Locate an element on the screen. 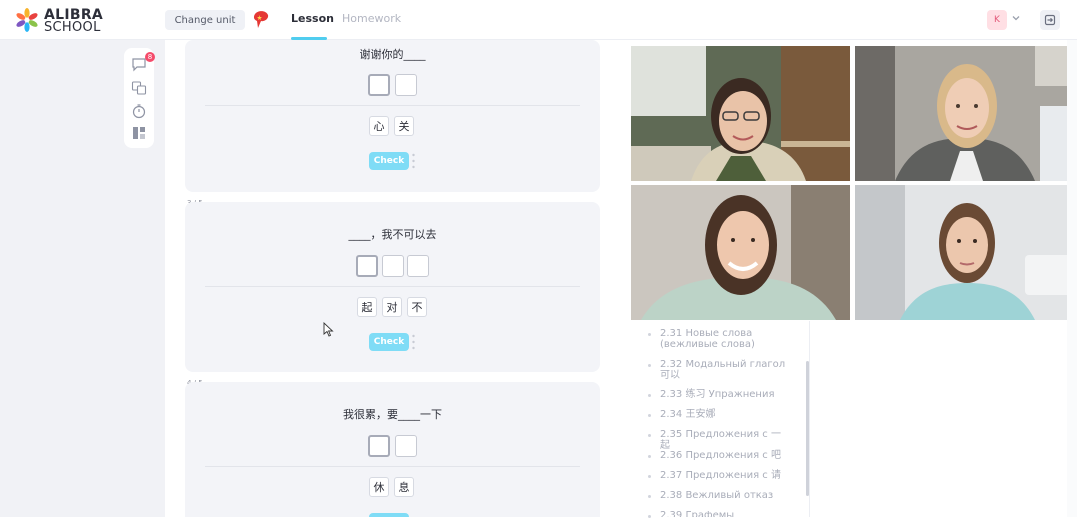  chevron-down-icon is located at coordinates (1016, 18).